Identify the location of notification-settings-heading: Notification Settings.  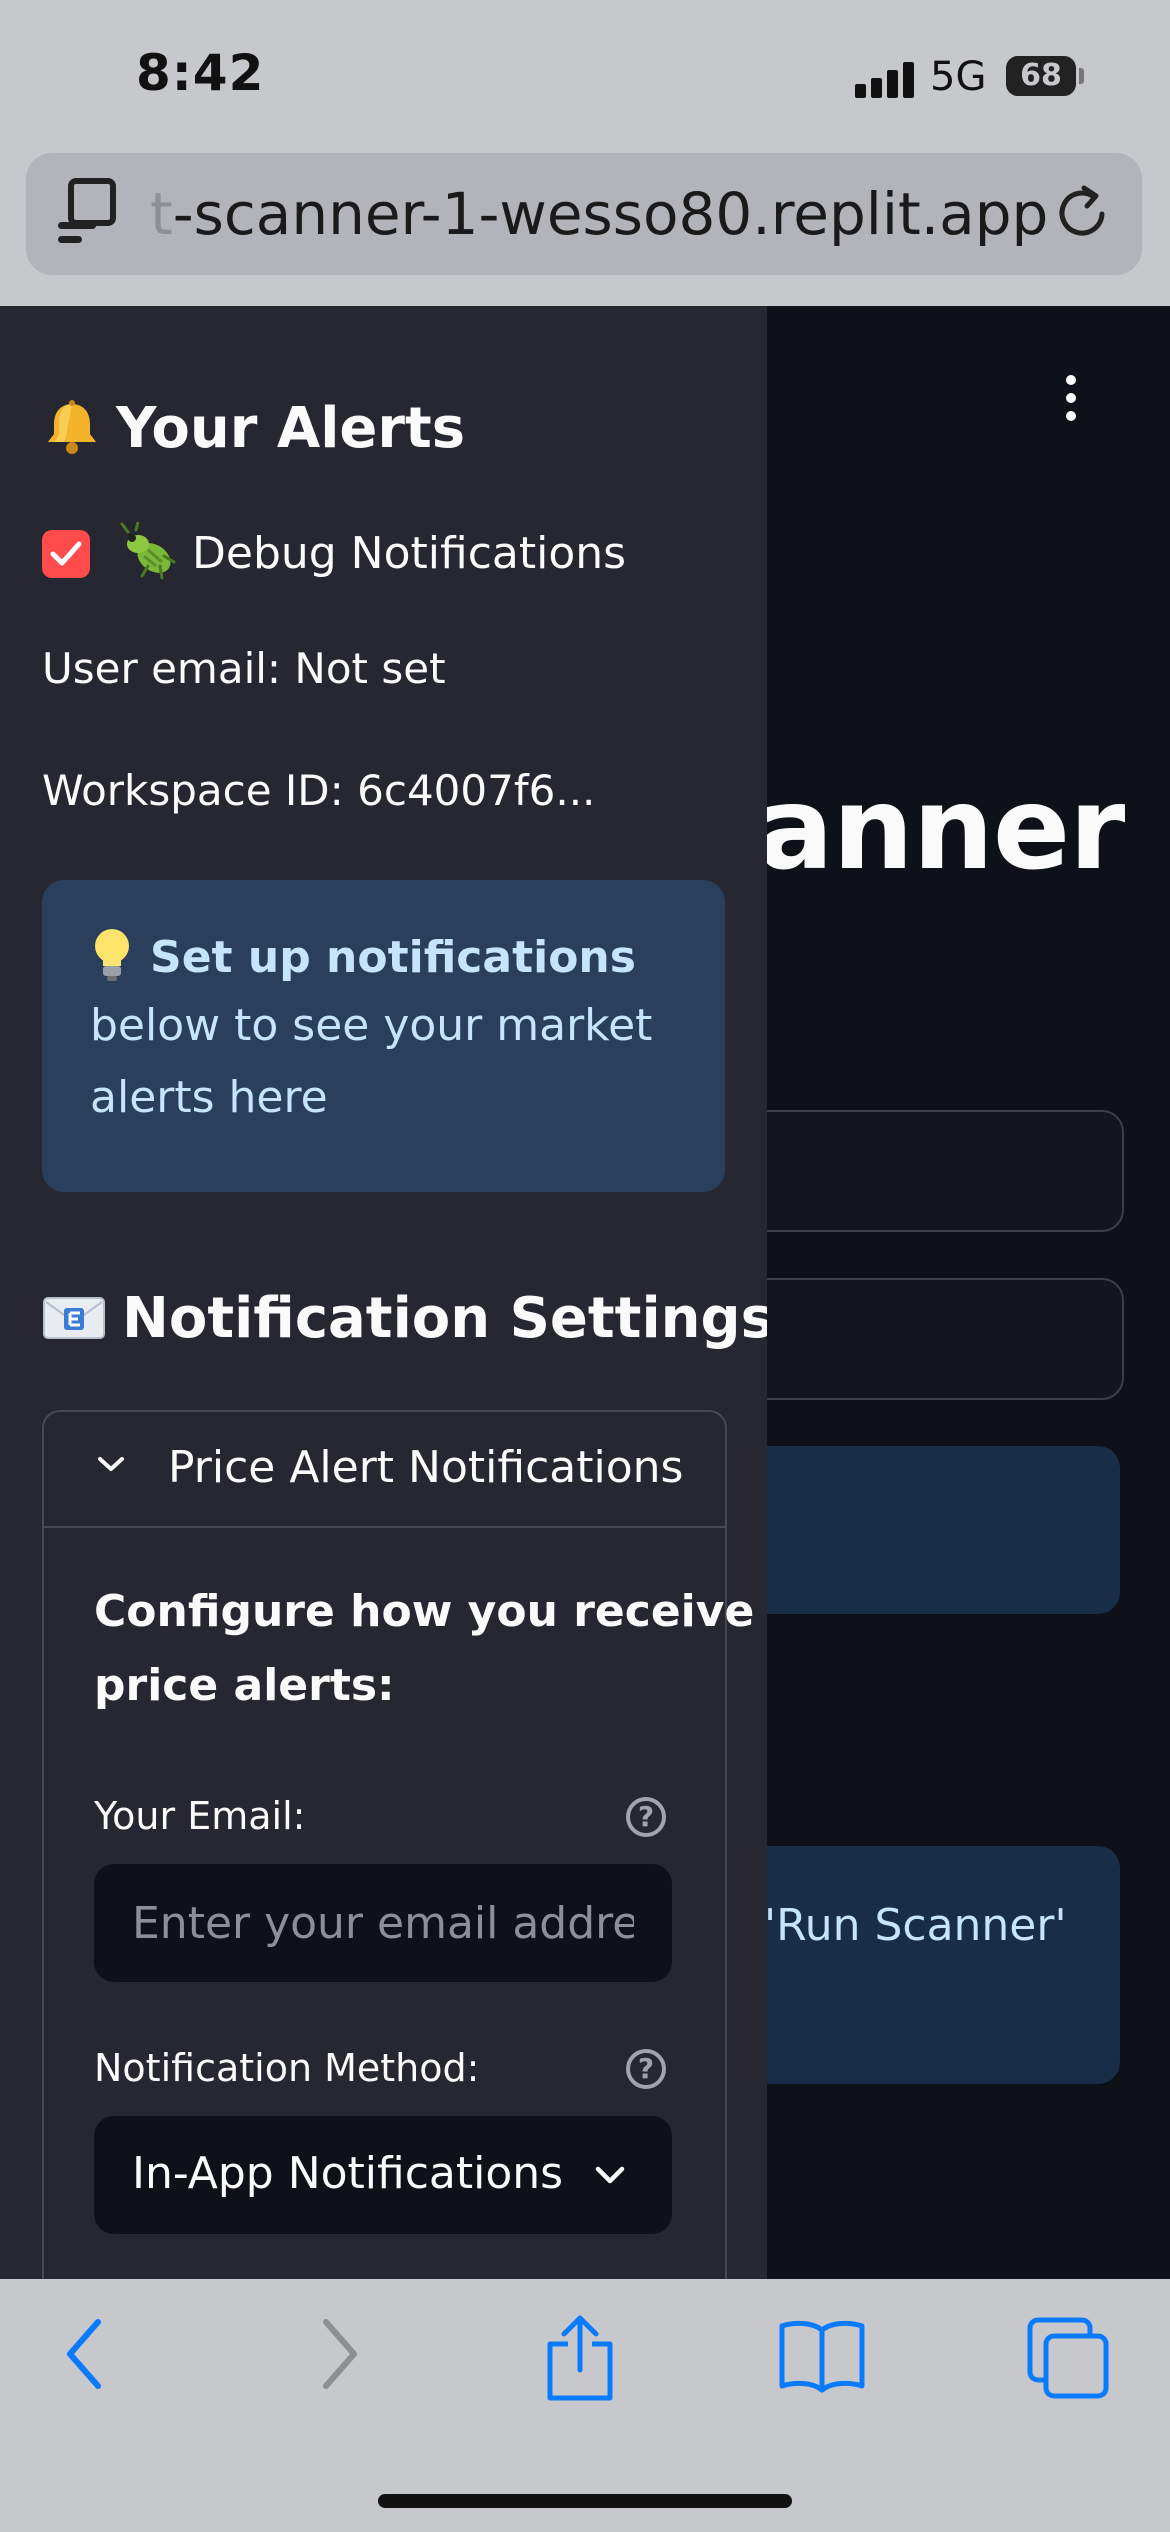
(404, 1318).